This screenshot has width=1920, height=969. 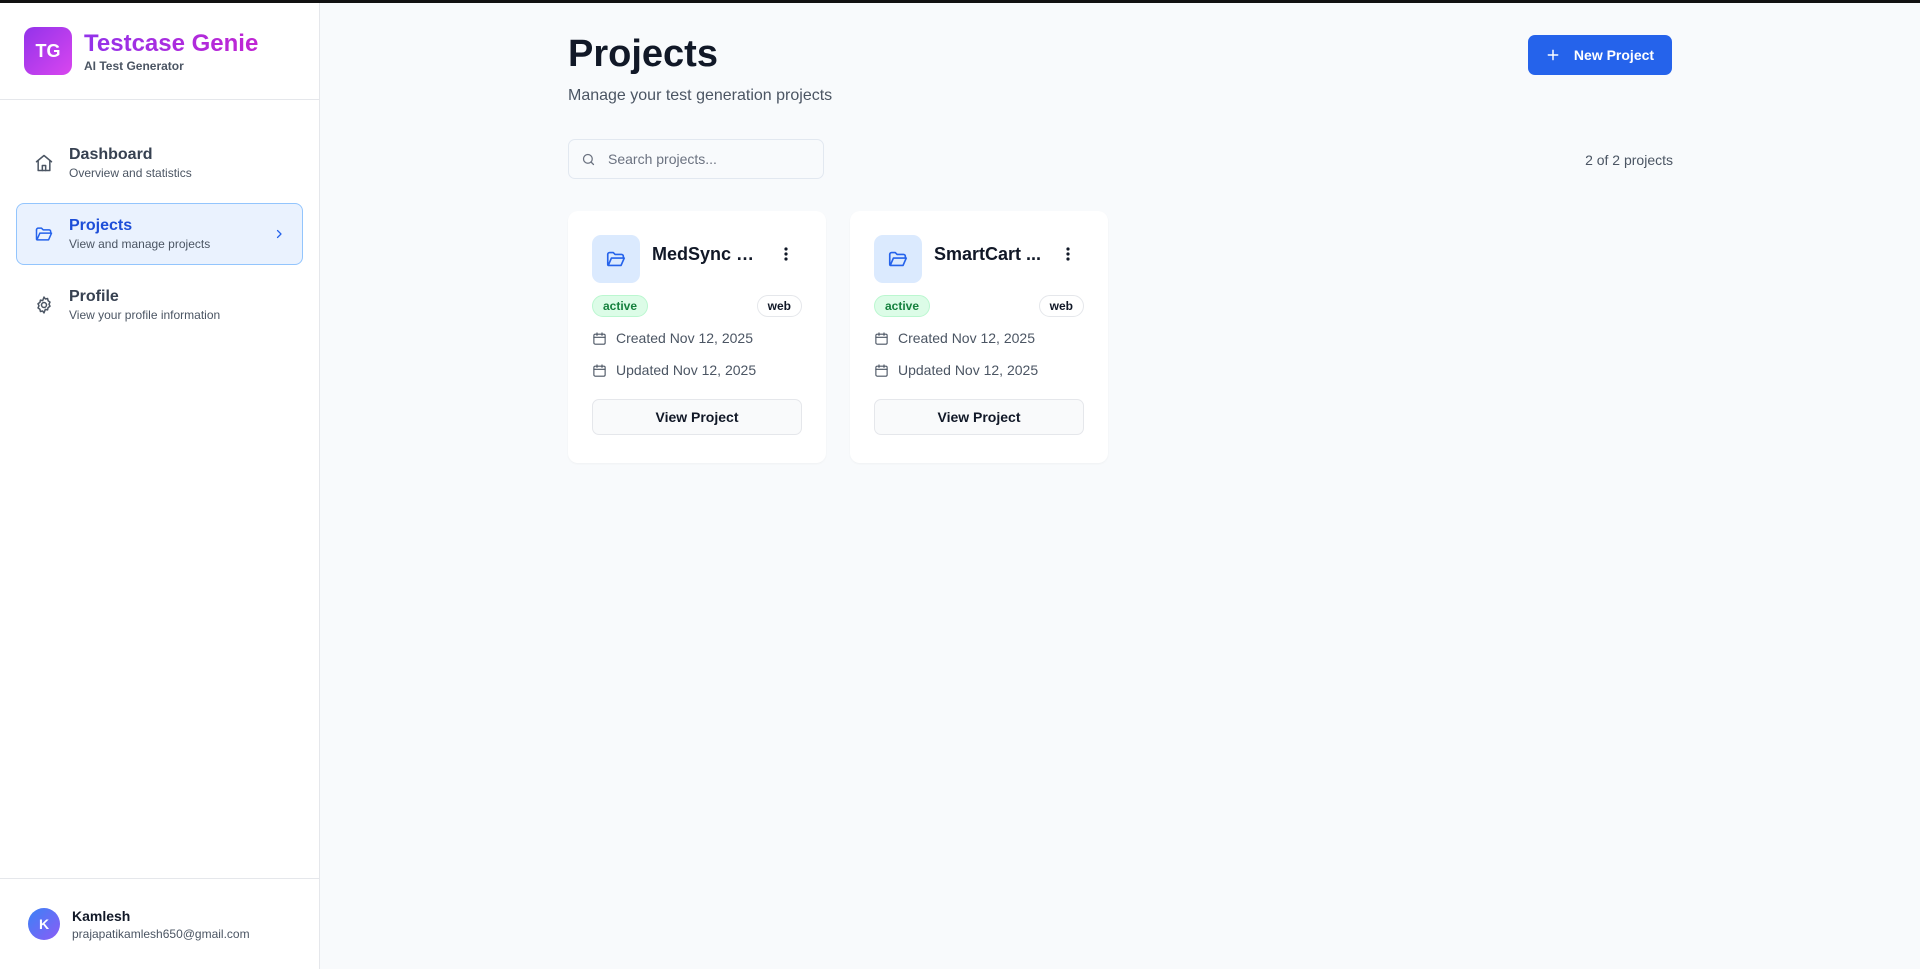 What do you see at coordinates (170, 234) in the screenshot?
I see `sidebar-item-text: Projects View and manage projects` at bounding box center [170, 234].